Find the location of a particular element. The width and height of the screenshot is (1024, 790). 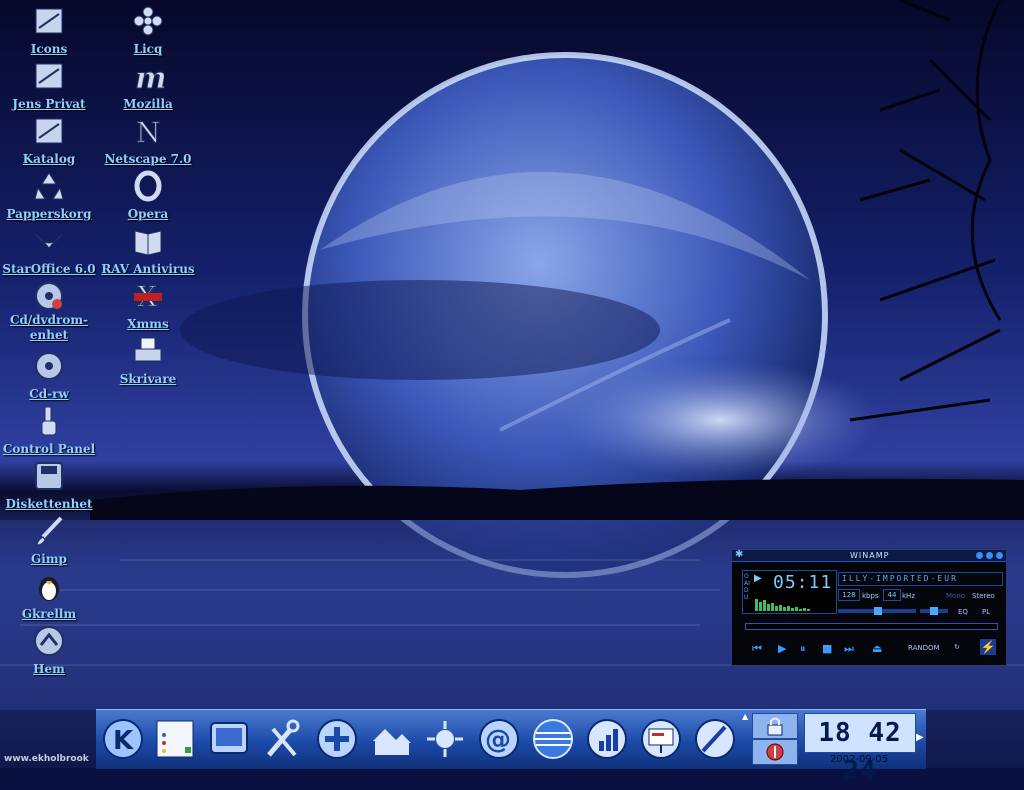

recycle-icon is located at coordinates (49, 186).